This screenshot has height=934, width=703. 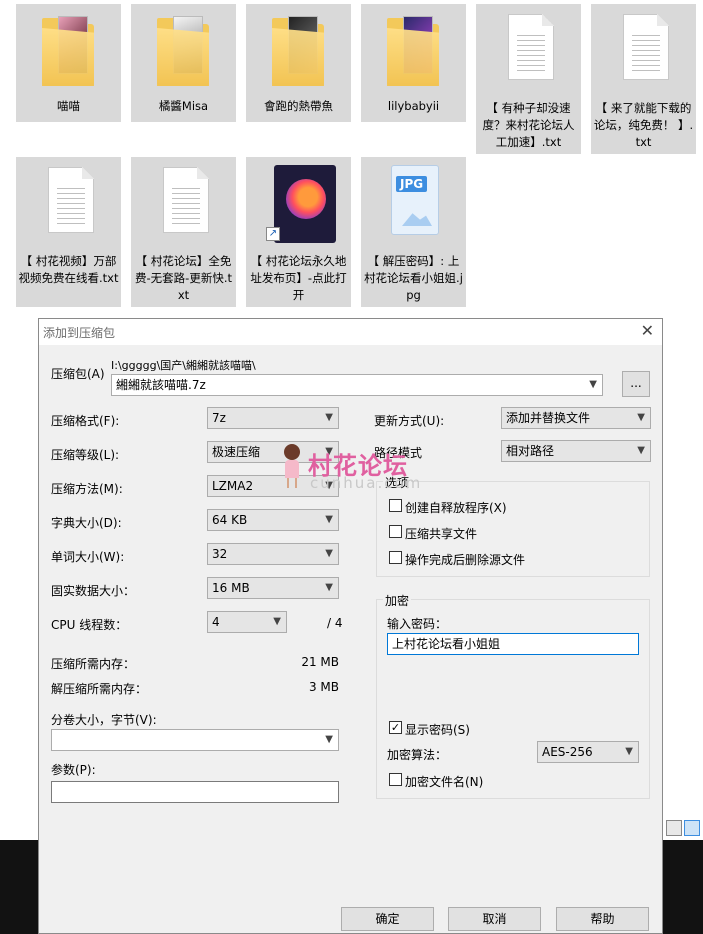 I want to click on show-password-checkbox: ✓, so click(x=395, y=727).